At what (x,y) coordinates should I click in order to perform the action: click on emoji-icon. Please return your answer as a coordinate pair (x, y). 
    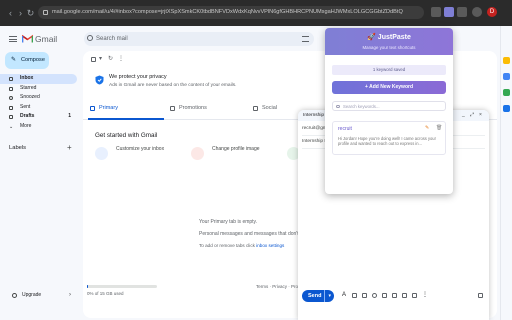
    Looking at the image, I should click on (374, 295).